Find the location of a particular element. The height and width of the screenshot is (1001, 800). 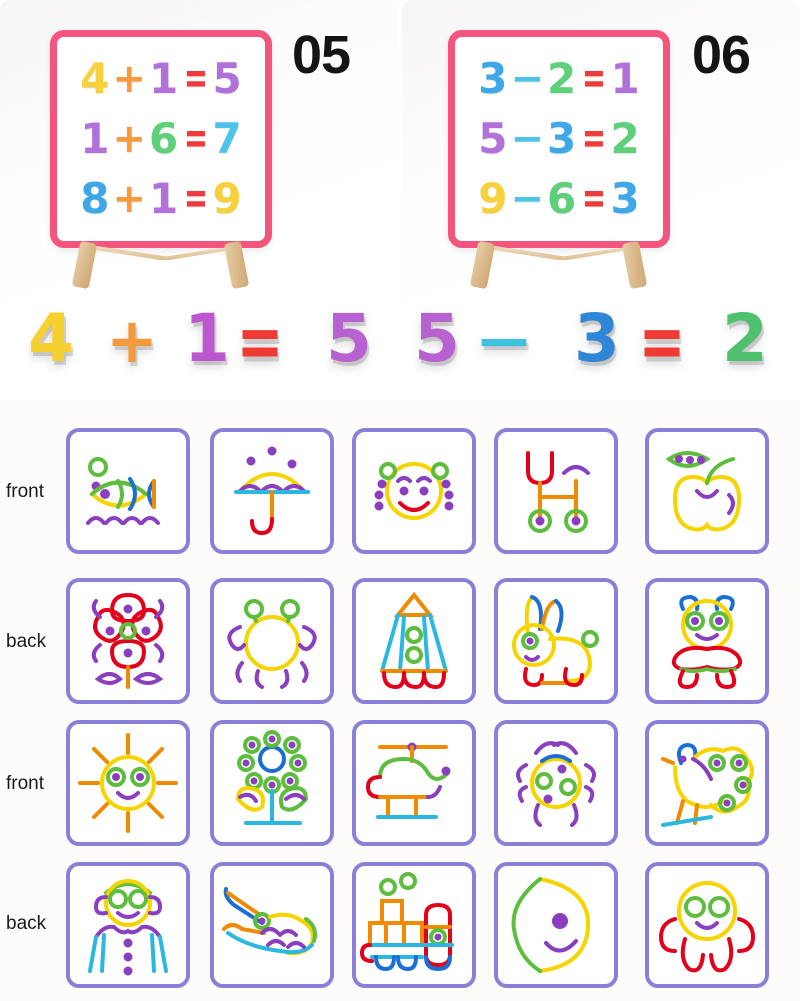

card-helicopter is located at coordinates (414, 783).